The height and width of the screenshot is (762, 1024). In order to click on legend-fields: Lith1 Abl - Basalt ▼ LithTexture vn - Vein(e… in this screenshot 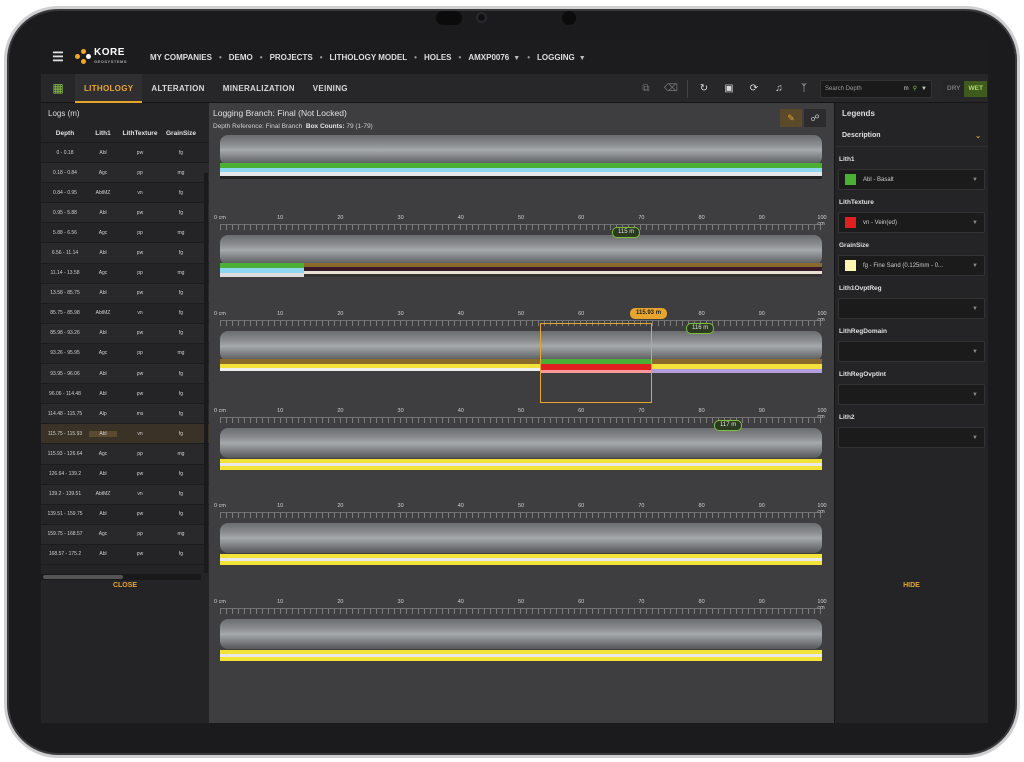, I will do `click(911, 297)`.